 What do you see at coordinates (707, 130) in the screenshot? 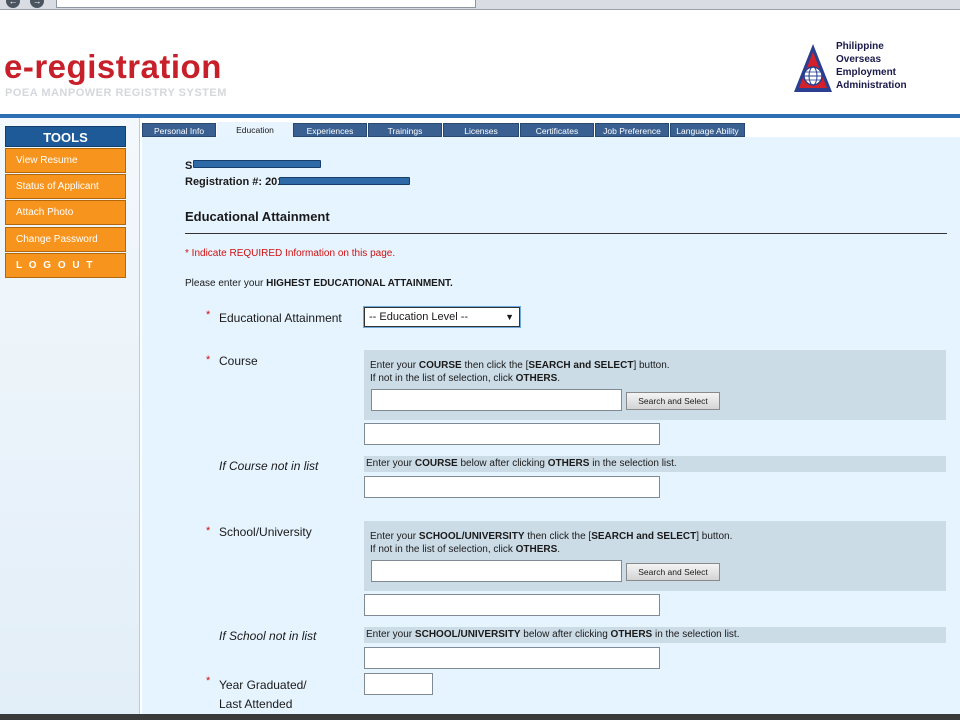
I see `tab-language-ability: Language Ability` at bounding box center [707, 130].